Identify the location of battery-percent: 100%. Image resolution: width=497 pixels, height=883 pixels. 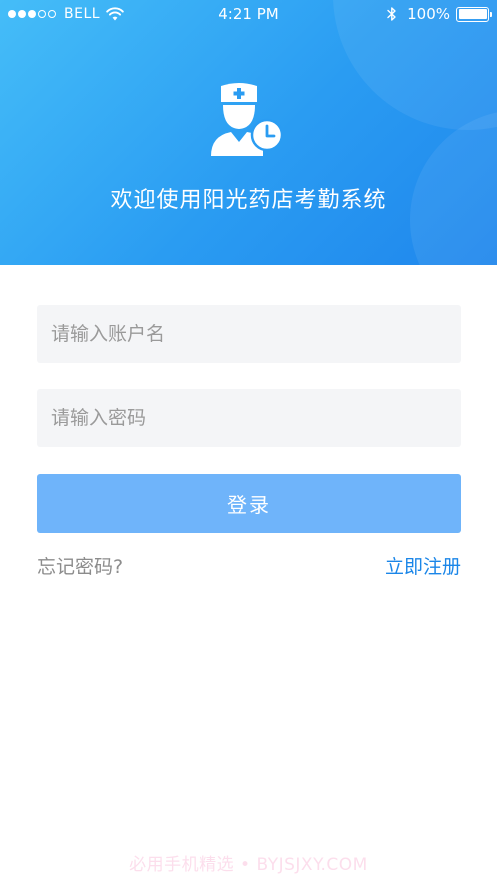
(428, 14).